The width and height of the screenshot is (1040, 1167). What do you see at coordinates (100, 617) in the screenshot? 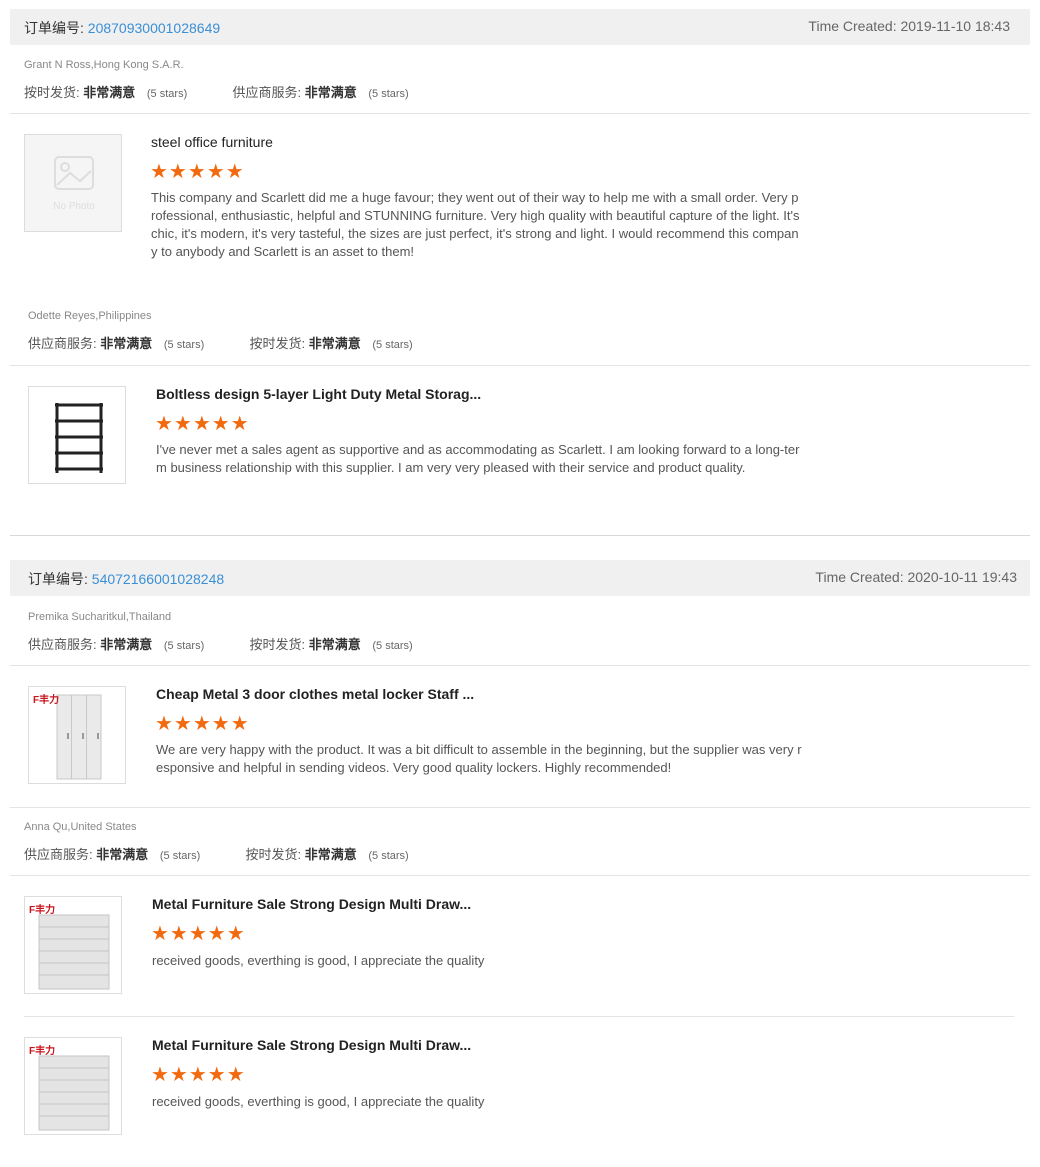
I see `buyer-name: Premika Sucharitkul,Thailand` at bounding box center [100, 617].